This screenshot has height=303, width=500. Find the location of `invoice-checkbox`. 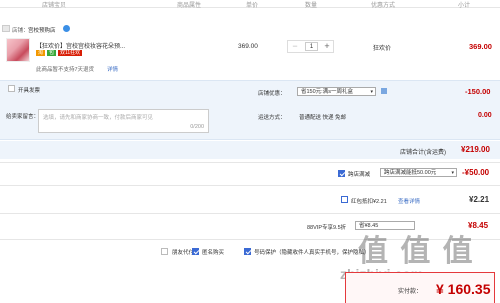

invoice-checkbox is located at coordinates (11, 88).